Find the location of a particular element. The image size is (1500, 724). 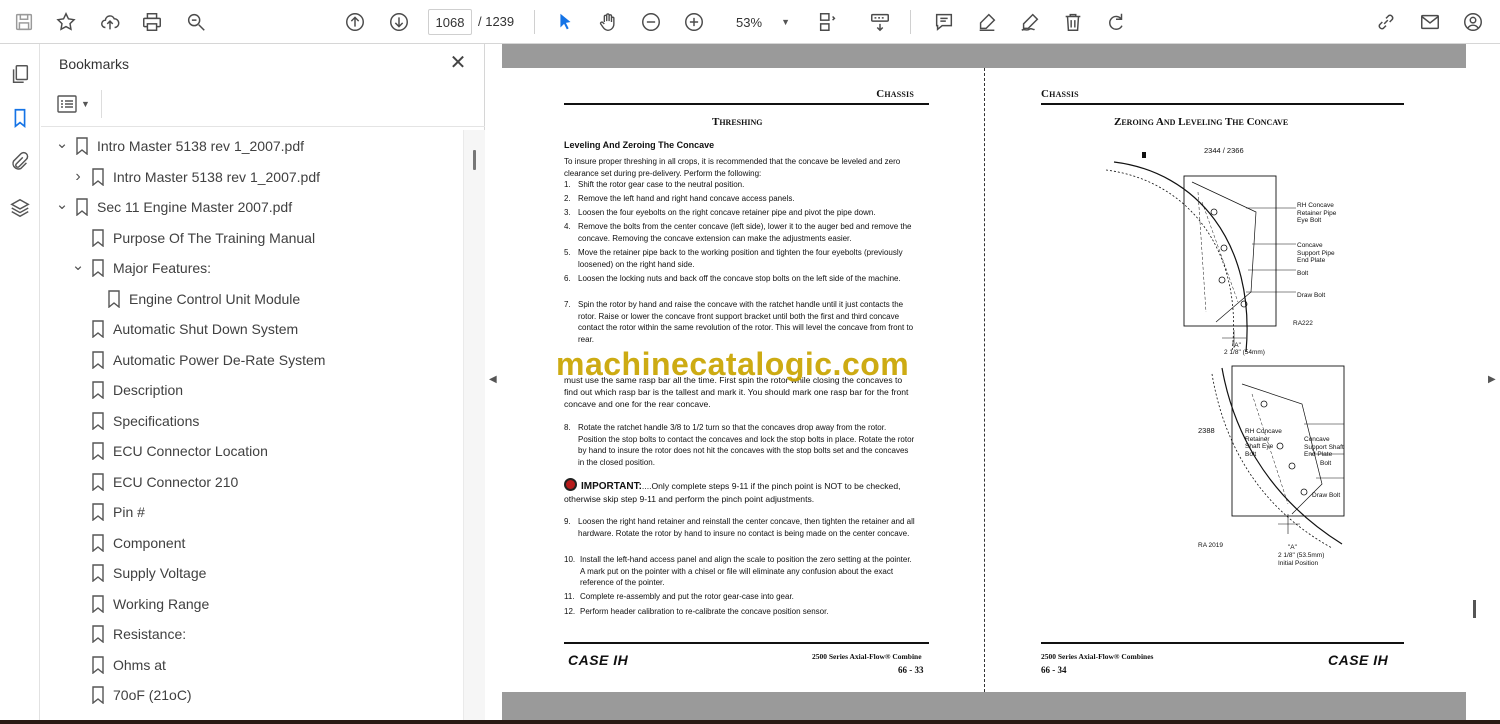

zoom-in-icon is located at coordinates (694, 22).